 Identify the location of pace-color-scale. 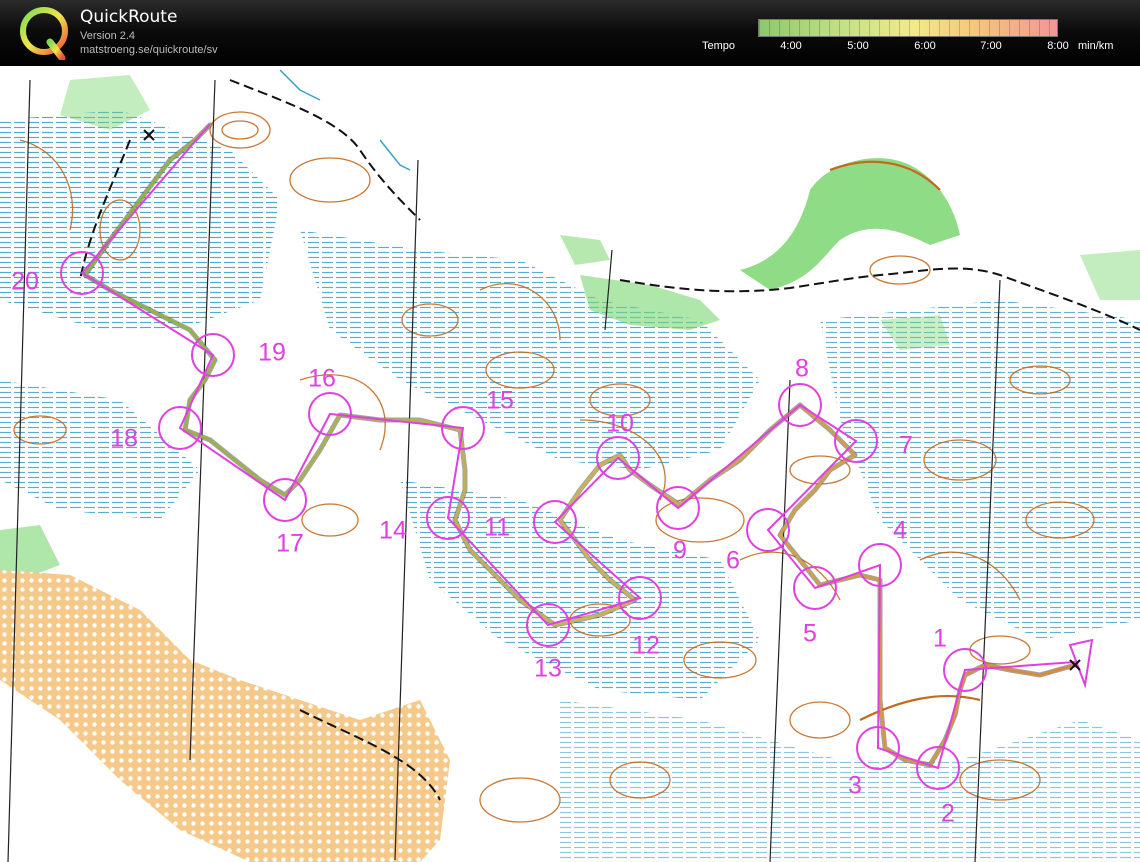
(908, 28).